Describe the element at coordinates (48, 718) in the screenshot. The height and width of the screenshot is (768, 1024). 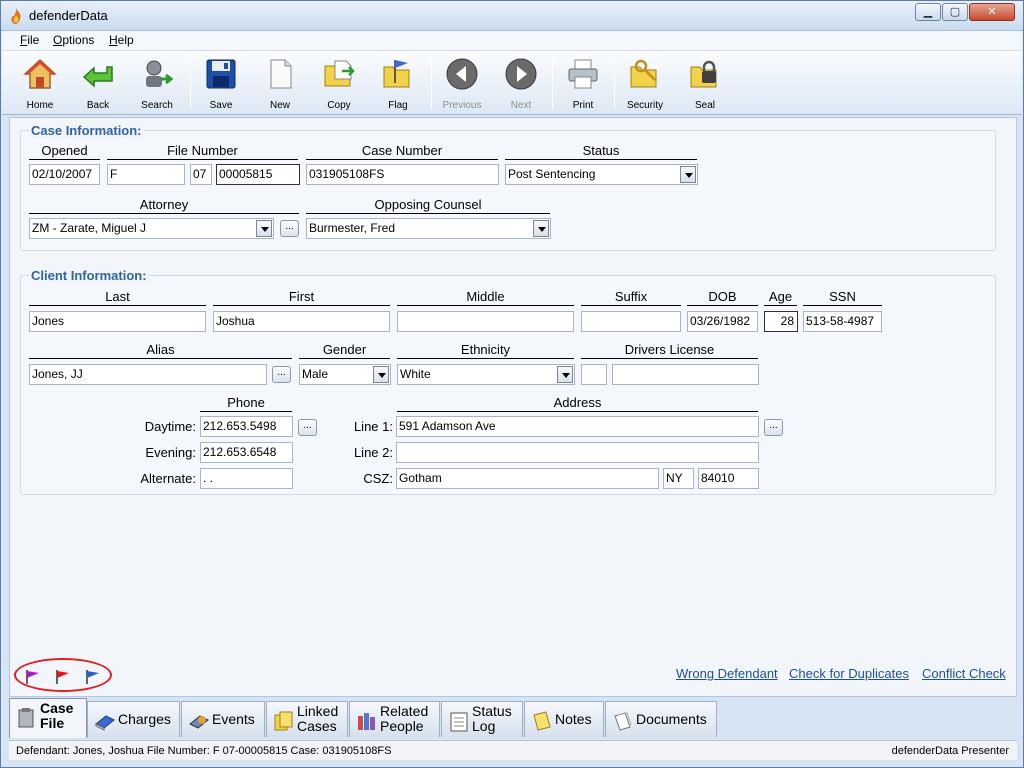
I see `tab-case-file: Case File` at that location.